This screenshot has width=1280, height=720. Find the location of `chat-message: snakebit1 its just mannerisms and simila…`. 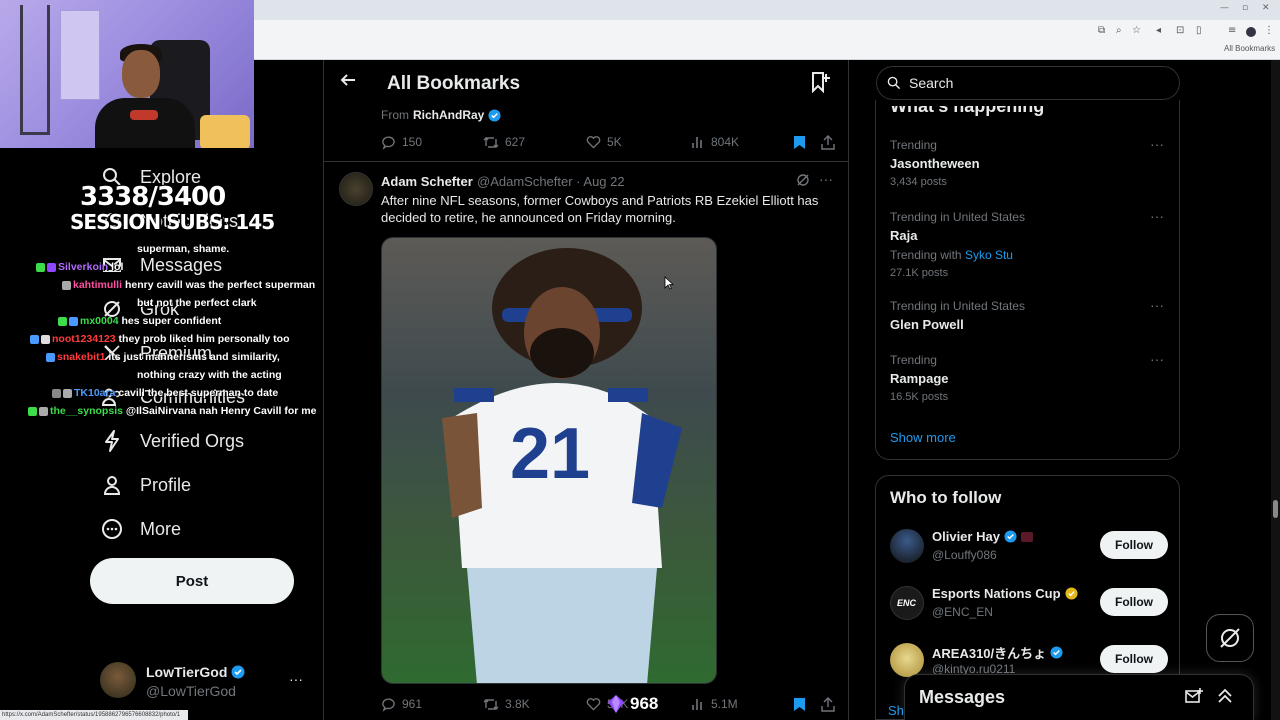

chat-message: snakebit1 its just mannerisms and simila… is located at coordinates (163, 357).